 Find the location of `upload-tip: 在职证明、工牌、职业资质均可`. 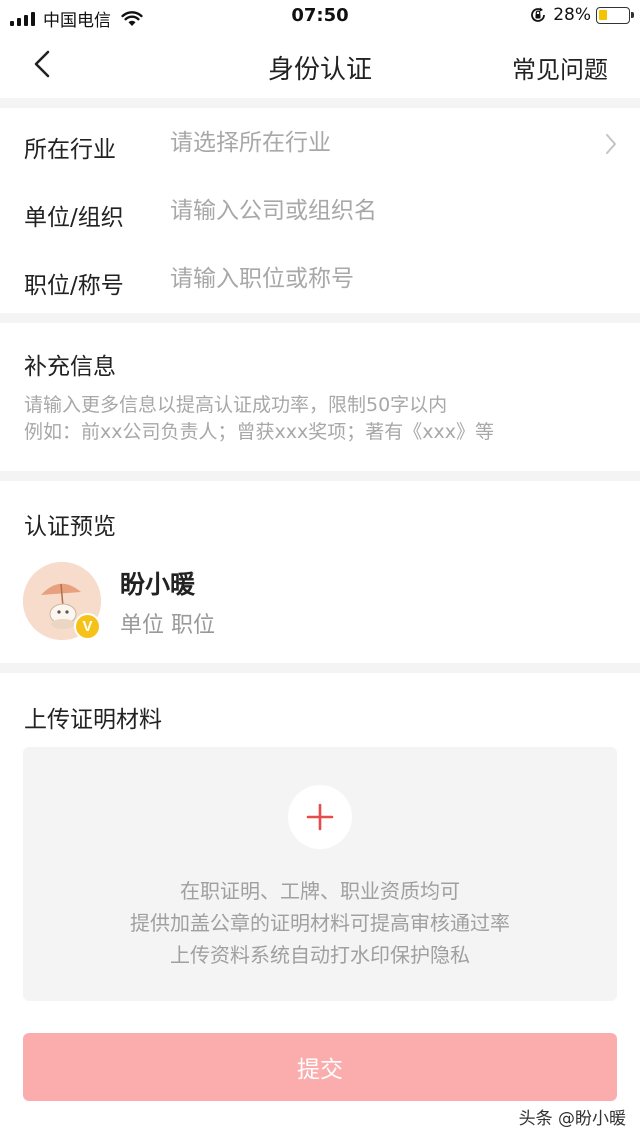

upload-tip: 在职证明、工牌、职业资质均可 is located at coordinates (320, 891).